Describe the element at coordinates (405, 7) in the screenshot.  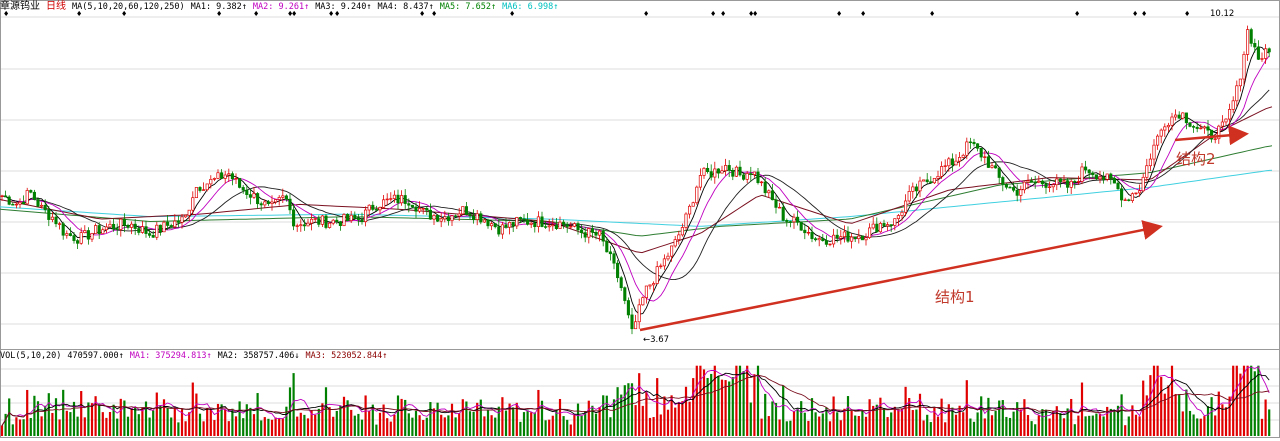
I see `price-legend-item: MA4: 8.437↑` at that location.